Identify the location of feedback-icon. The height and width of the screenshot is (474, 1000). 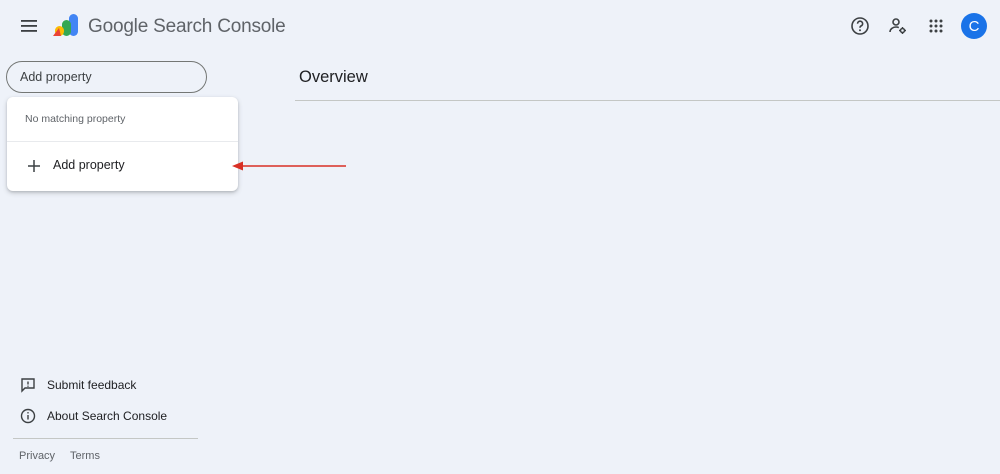
(28, 385).